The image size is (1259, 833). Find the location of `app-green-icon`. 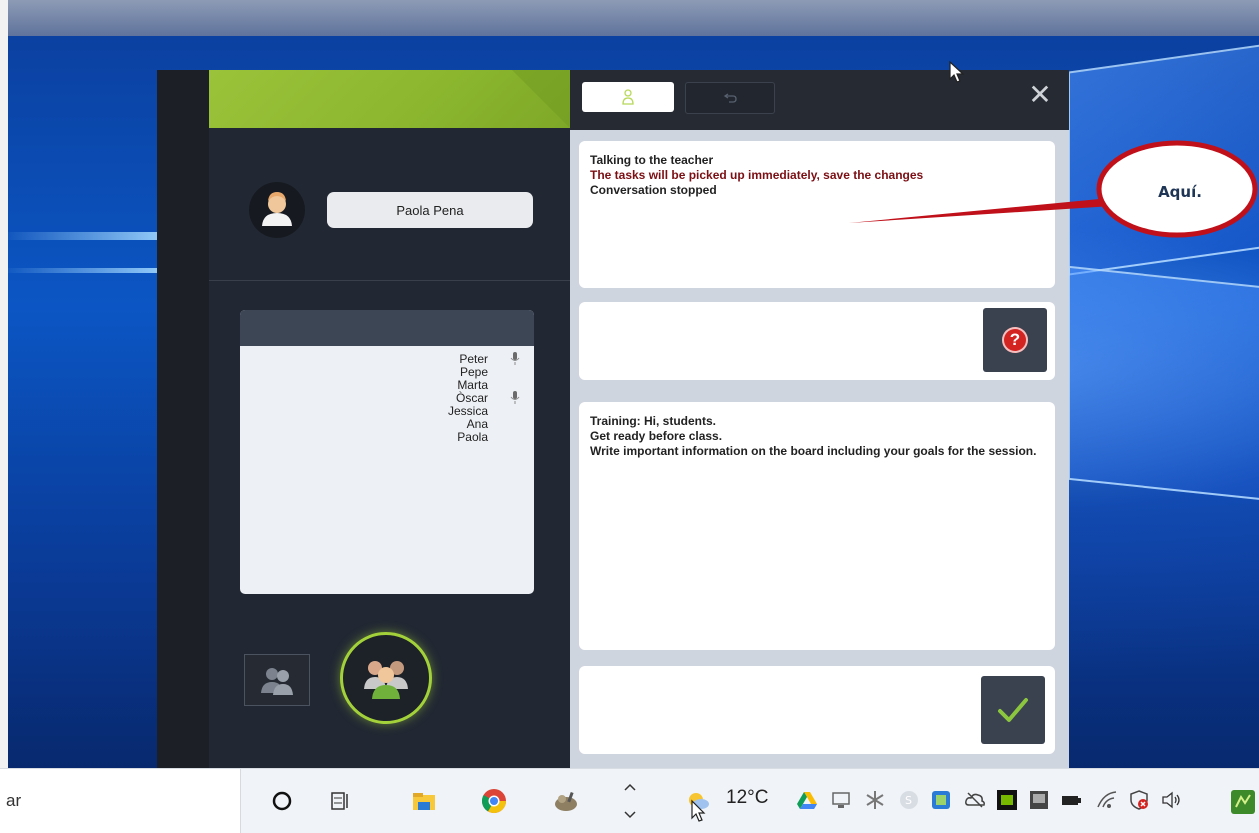

app-green-icon is located at coordinates (1243, 802).